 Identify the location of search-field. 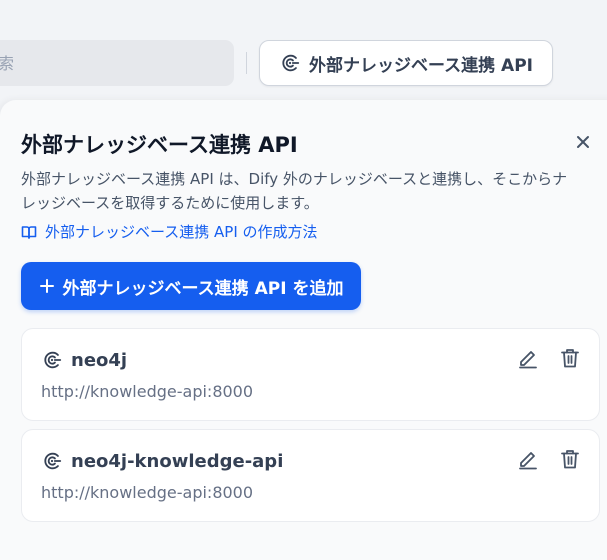
(117, 63).